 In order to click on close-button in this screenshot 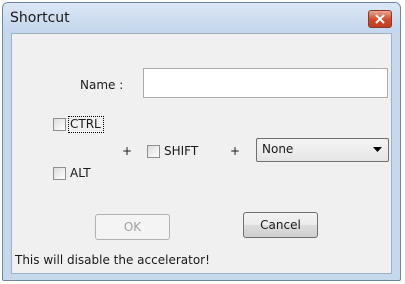, I will do `click(380, 19)`.